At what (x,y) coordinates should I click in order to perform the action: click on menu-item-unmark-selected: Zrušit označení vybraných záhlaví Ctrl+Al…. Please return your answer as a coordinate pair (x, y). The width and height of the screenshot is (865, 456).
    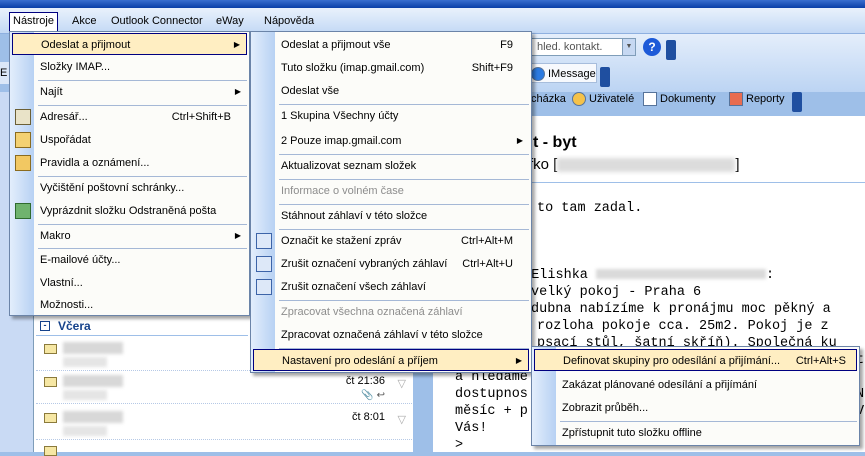
    Looking at the image, I should click on (391, 264).